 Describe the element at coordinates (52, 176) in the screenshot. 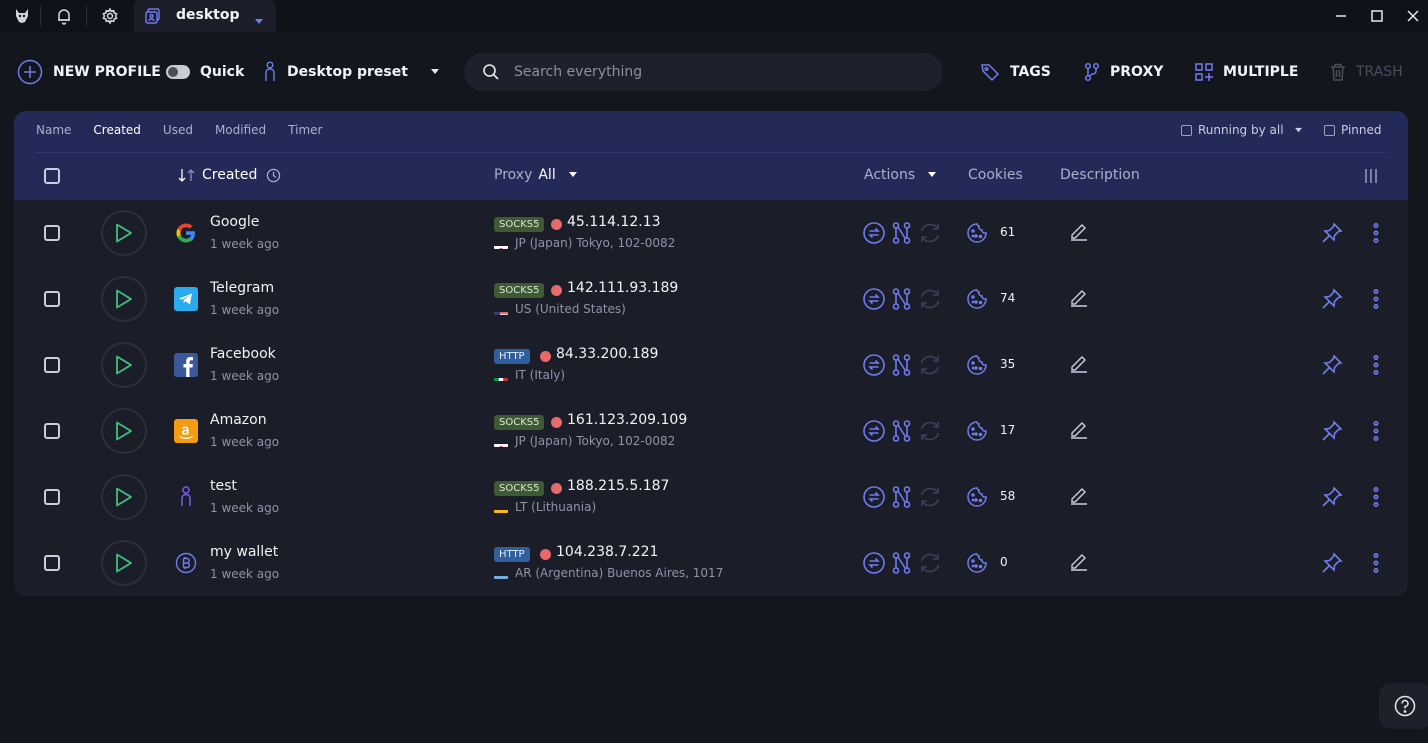

I see `select-all-checkbox` at that location.